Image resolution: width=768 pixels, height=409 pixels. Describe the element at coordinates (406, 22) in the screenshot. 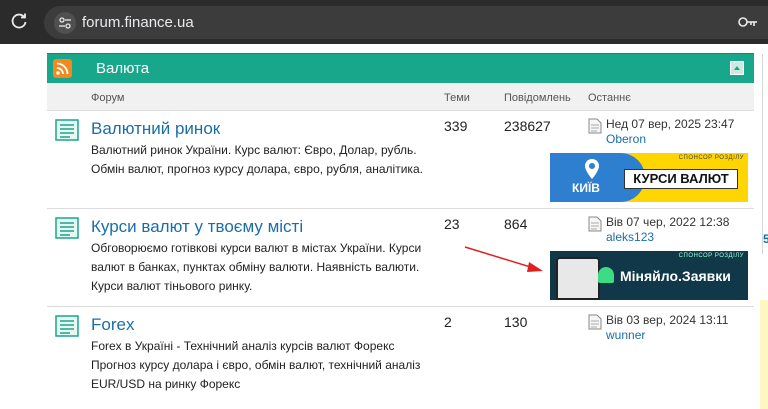

I see `address-bar: forum.finance.ua` at that location.